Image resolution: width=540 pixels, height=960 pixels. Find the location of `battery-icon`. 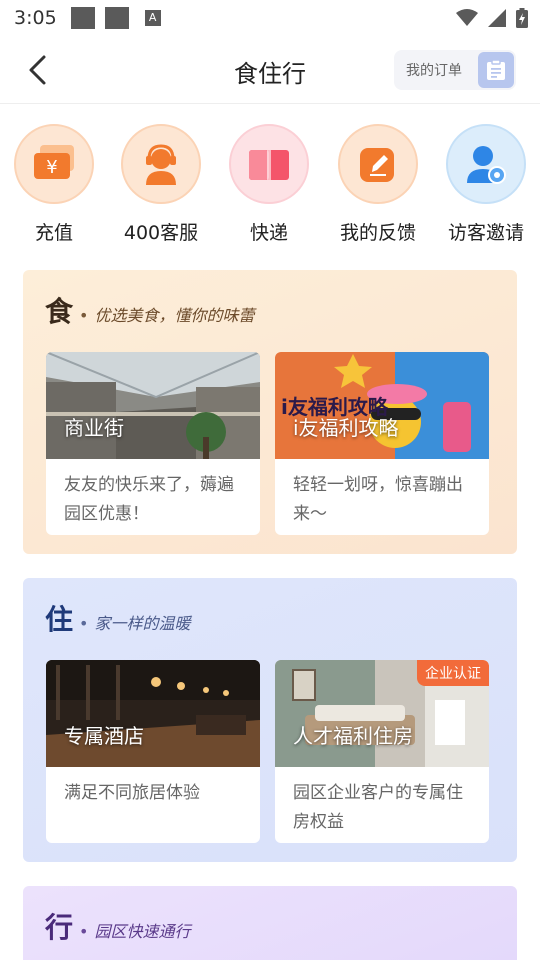

battery-icon is located at coordinates (522, 18).